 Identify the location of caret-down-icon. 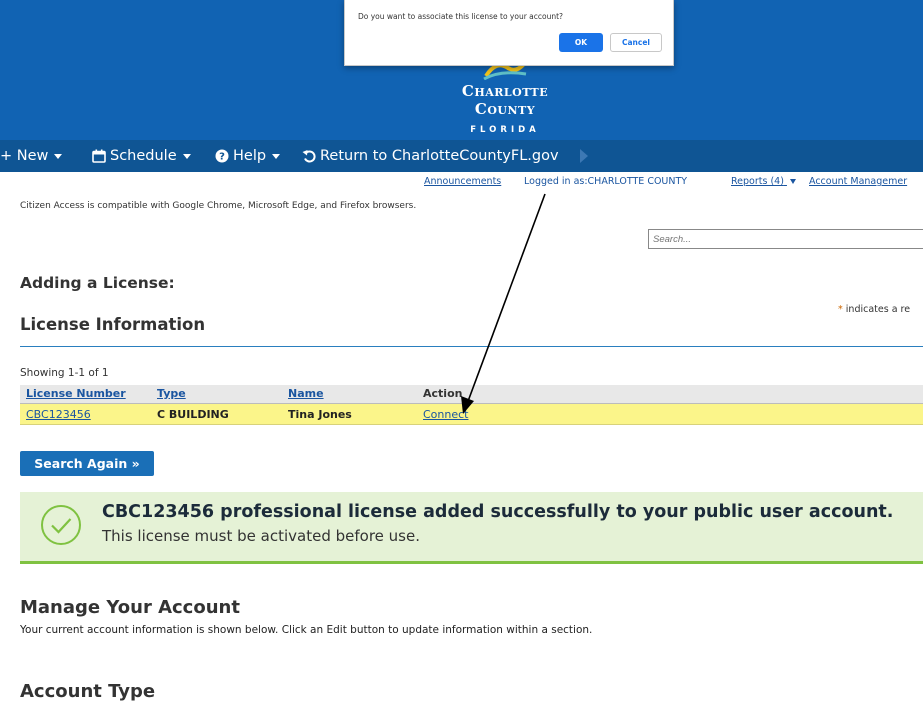
(792, 181).